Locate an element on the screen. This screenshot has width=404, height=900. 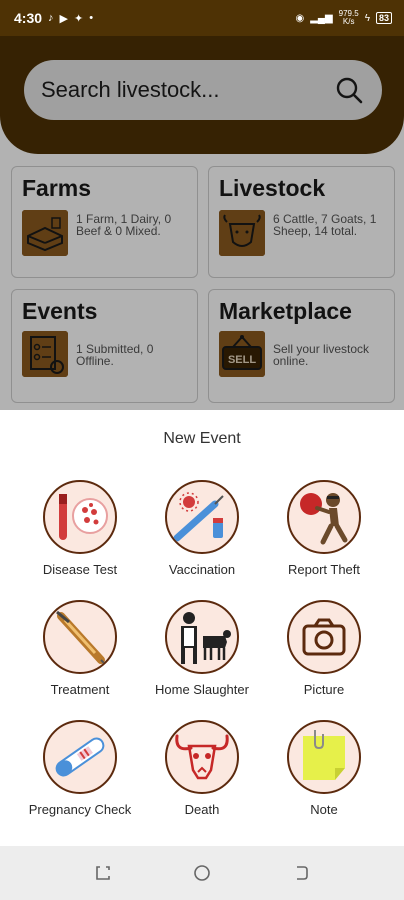
syringe-vaccine-icon is located at coordinates (202, 517).